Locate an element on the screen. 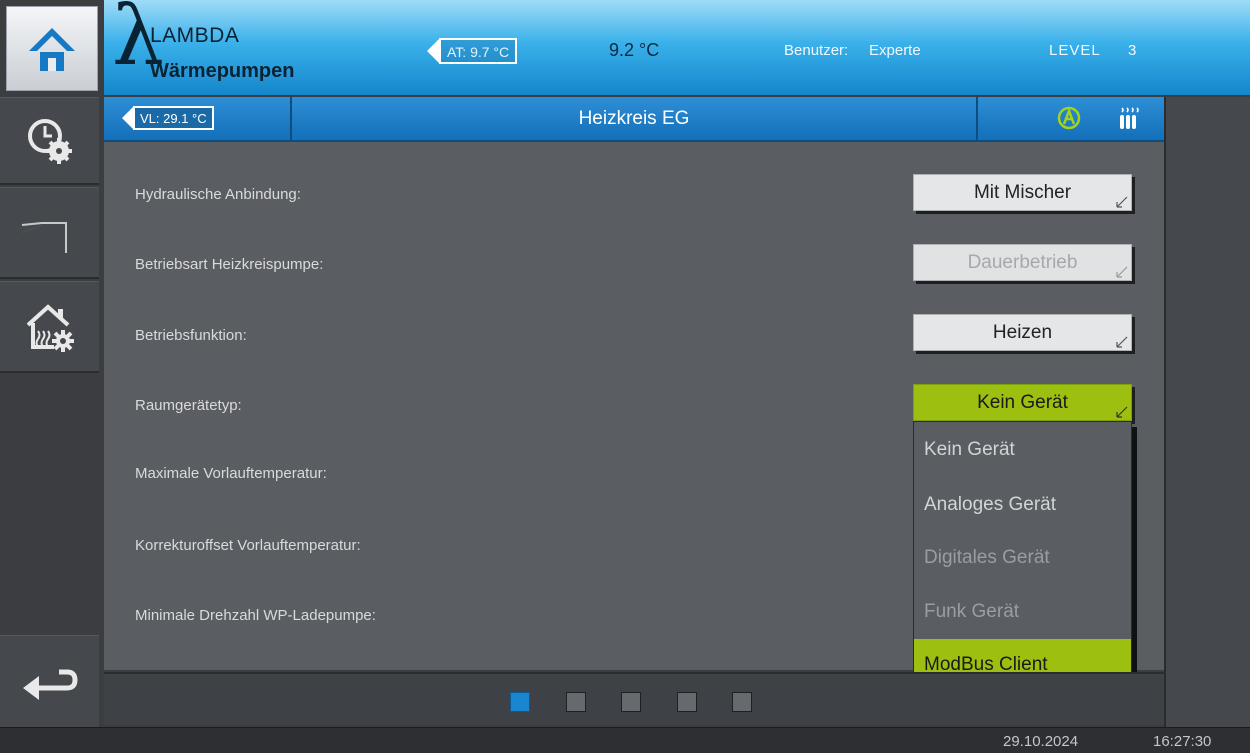 This screenshot has height=753, width=1250. user-label: Benutzer: is located at coordinates (816, 50).